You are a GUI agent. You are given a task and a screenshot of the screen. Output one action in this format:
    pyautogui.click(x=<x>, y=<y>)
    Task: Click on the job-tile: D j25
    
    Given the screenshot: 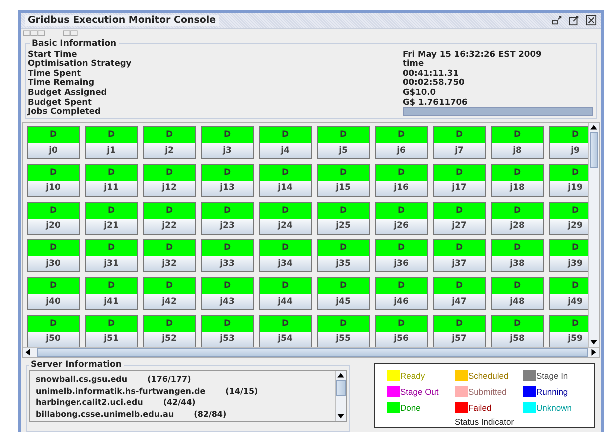 What is the action you would take?
    pyautogui.click(x=343, y=218)
    